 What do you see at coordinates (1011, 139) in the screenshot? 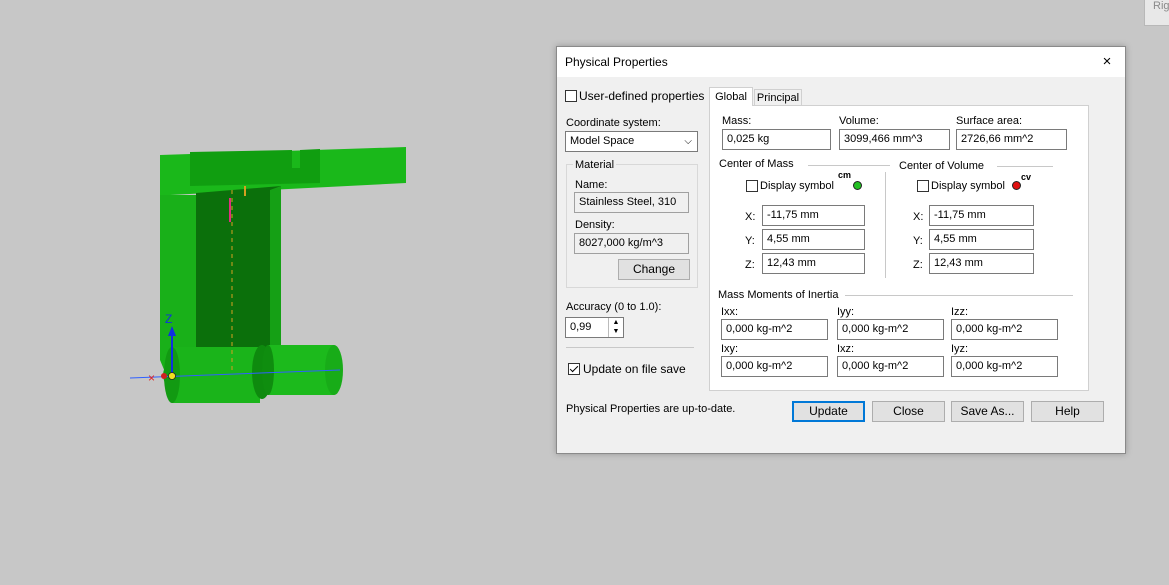
I see `surface-area-field: 2726,66 mm^2` at bounding box center [1011, 139].